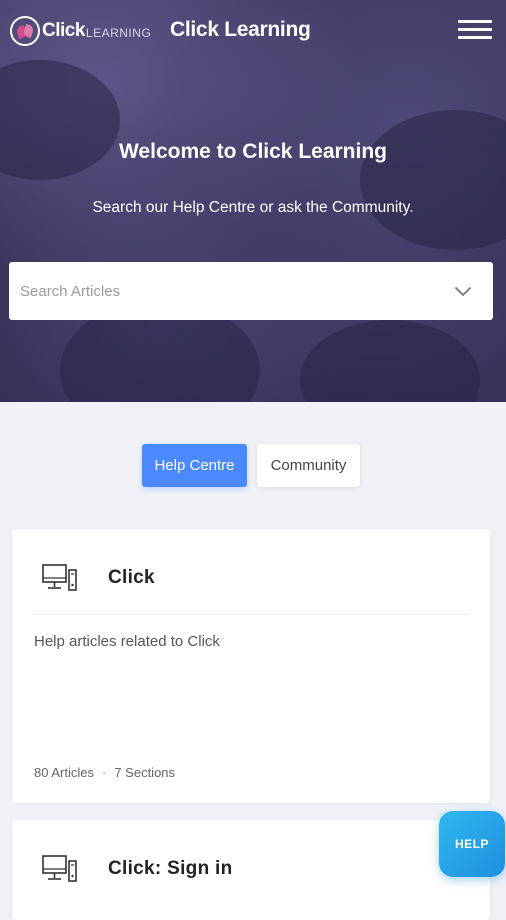 This screenshot has width=506, height=920. Describe the element at coordinates (475, 30) in the screenshot. I see `hamburger-menu-icon` at that location.